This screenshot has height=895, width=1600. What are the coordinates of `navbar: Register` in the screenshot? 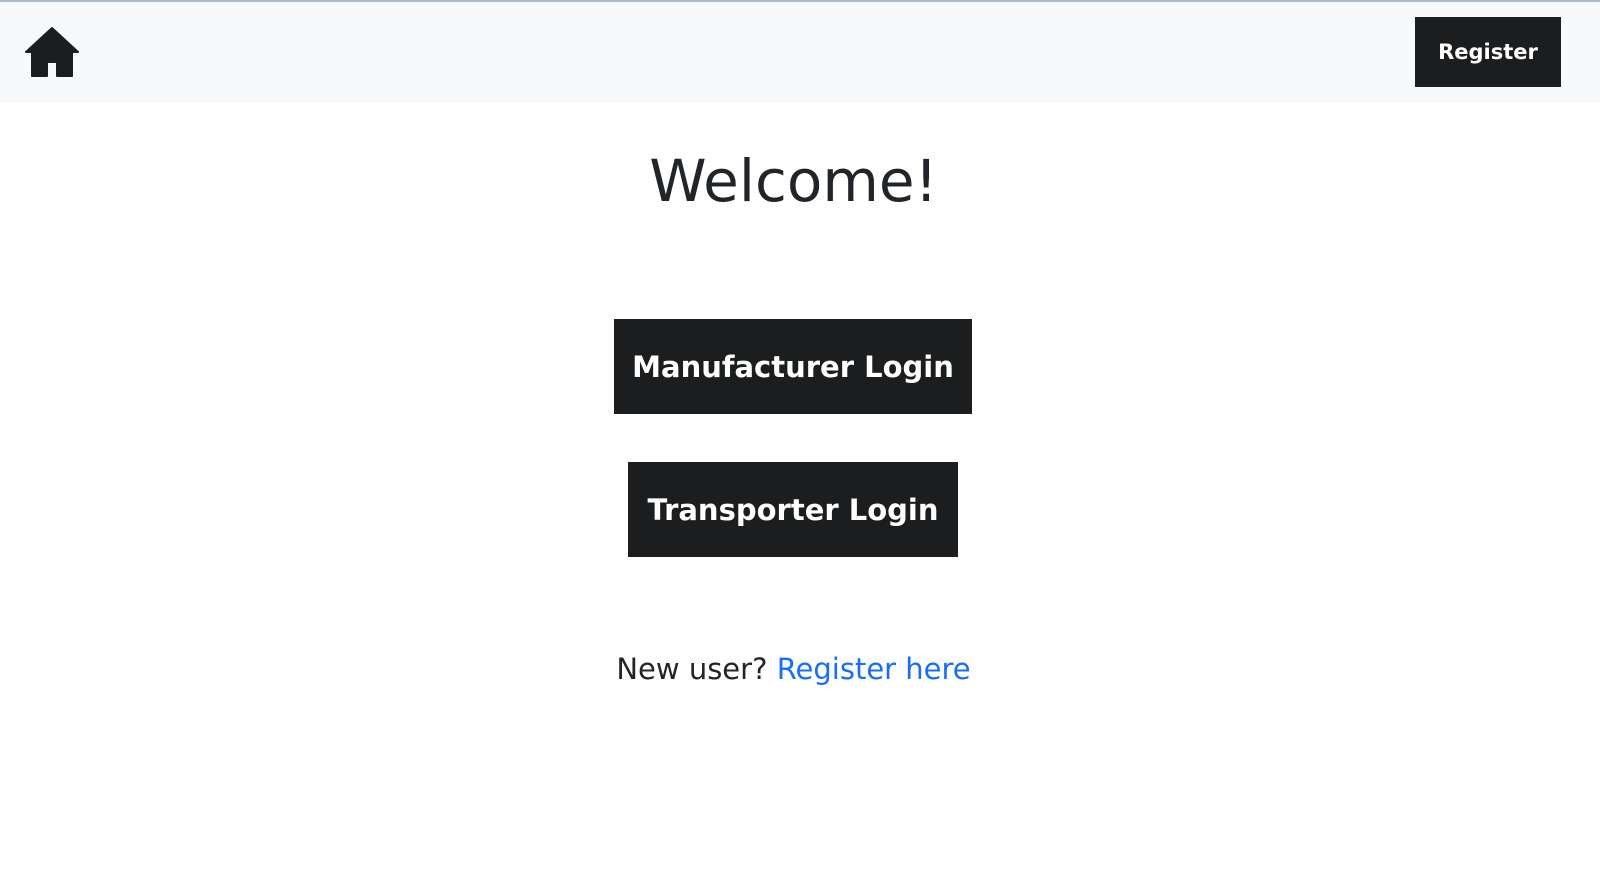 It's located at (800, 52).